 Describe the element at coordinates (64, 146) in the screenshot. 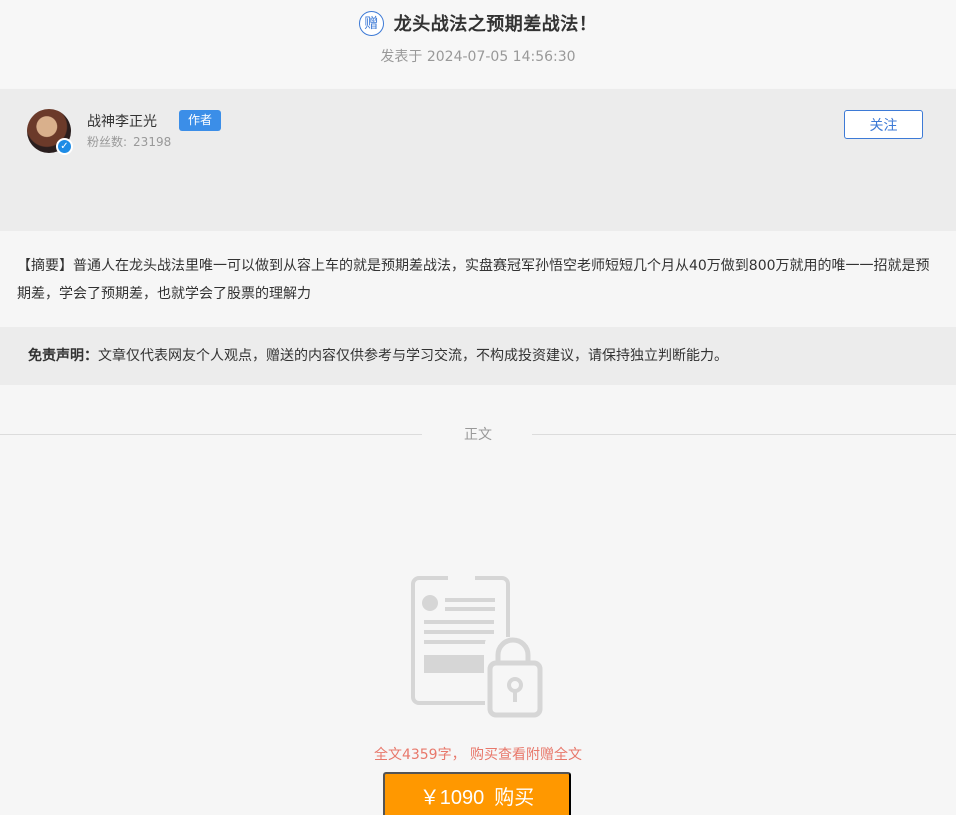

I see `verified-icon: ✓` at that location.